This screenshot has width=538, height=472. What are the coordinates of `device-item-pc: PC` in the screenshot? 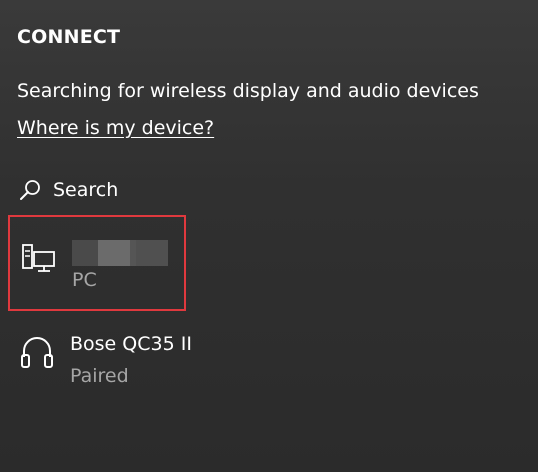 It's located at (97, 263).